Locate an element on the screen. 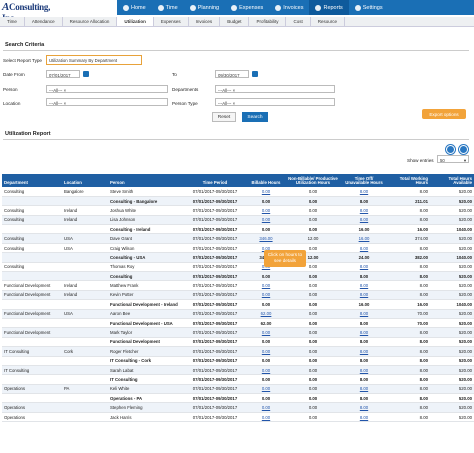 The height and width of the screenshot is (453, 474). cell-off: 16.00 is located at coordinates (364, 238).